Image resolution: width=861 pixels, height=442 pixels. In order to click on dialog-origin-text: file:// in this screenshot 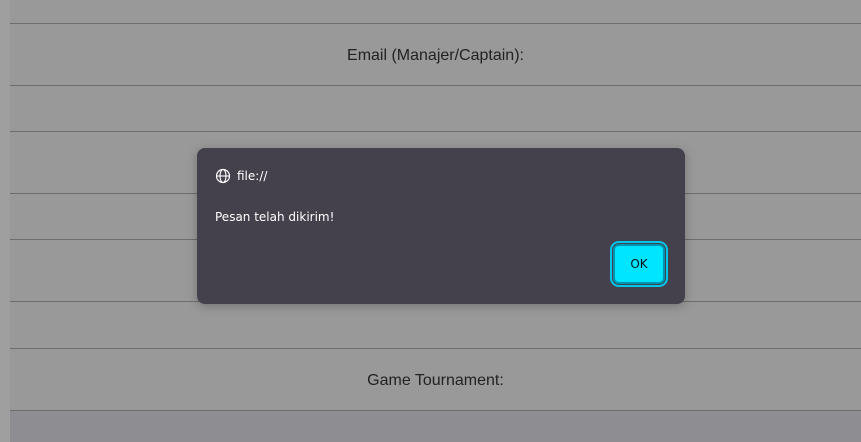, I will do `click(252, 176)`.